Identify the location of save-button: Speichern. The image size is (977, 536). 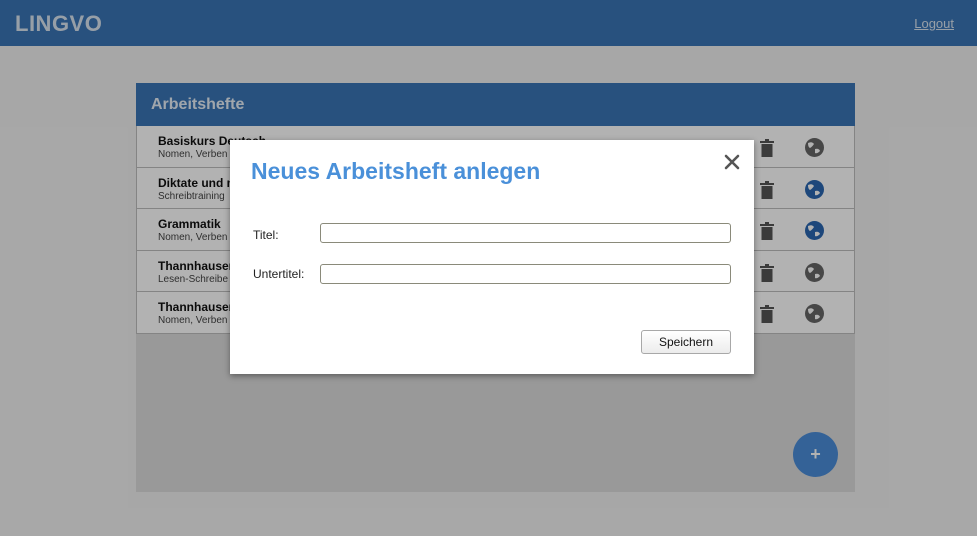
(686, 342).